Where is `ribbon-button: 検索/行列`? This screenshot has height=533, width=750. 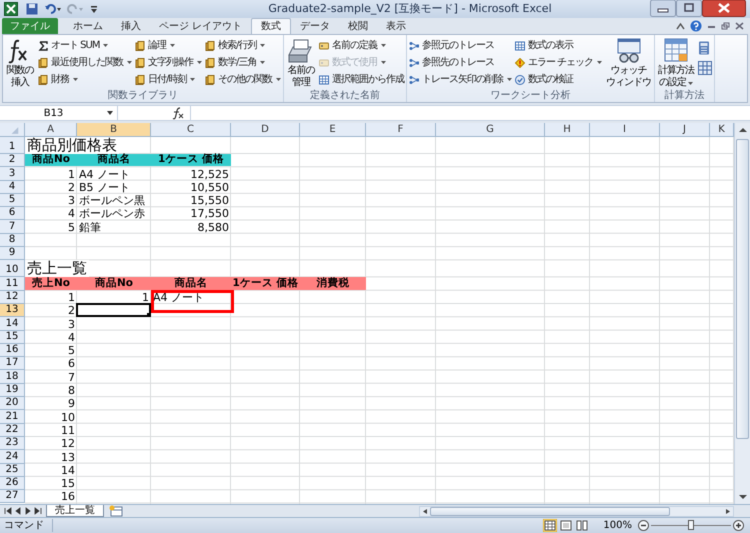
ribbon-button: 検索/行列 is located at coordinates (243, 45).